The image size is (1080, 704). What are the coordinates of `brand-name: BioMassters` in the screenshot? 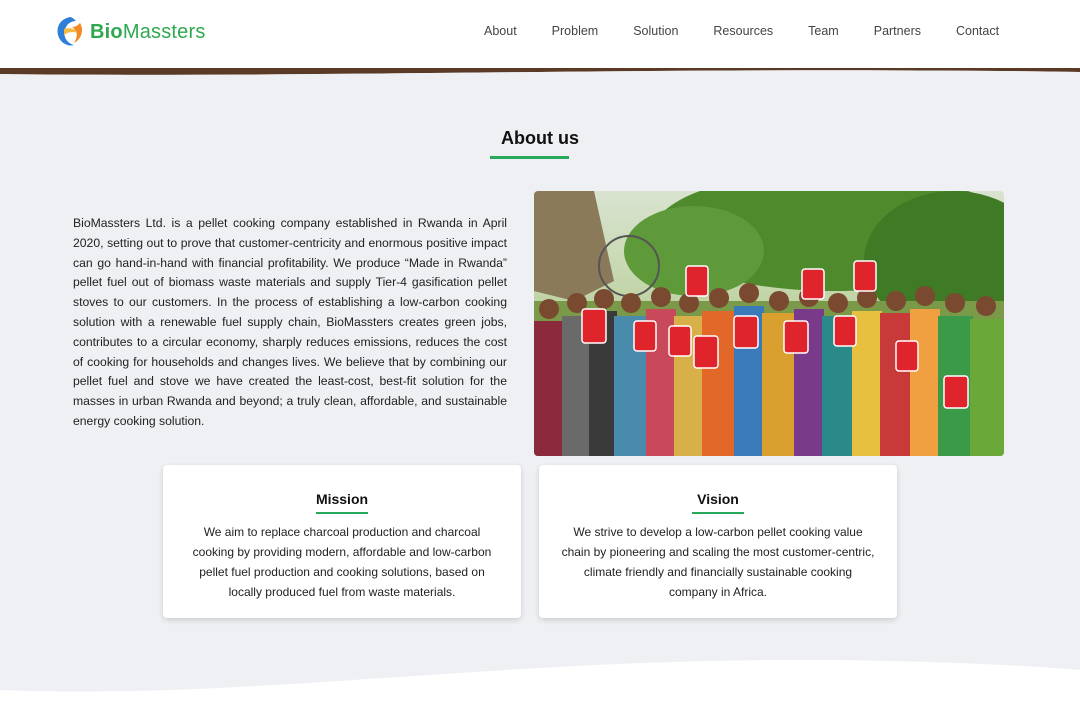 It's located at (148, 32).